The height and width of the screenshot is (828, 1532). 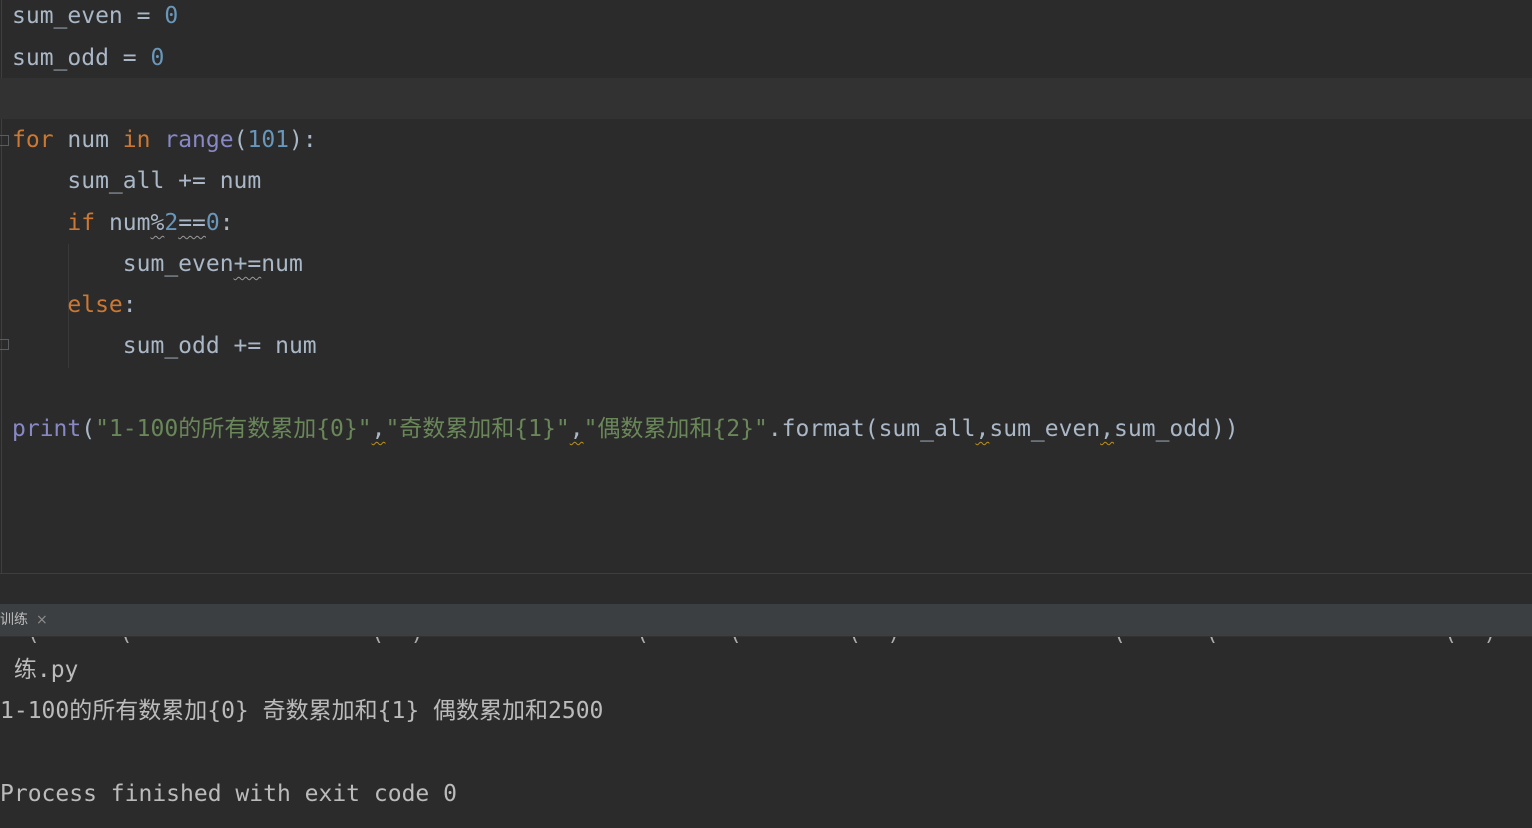 What do you see at coordinates (33, 140) in the screenshot?
I see `keyword: for` at bounding box center [33, 140].